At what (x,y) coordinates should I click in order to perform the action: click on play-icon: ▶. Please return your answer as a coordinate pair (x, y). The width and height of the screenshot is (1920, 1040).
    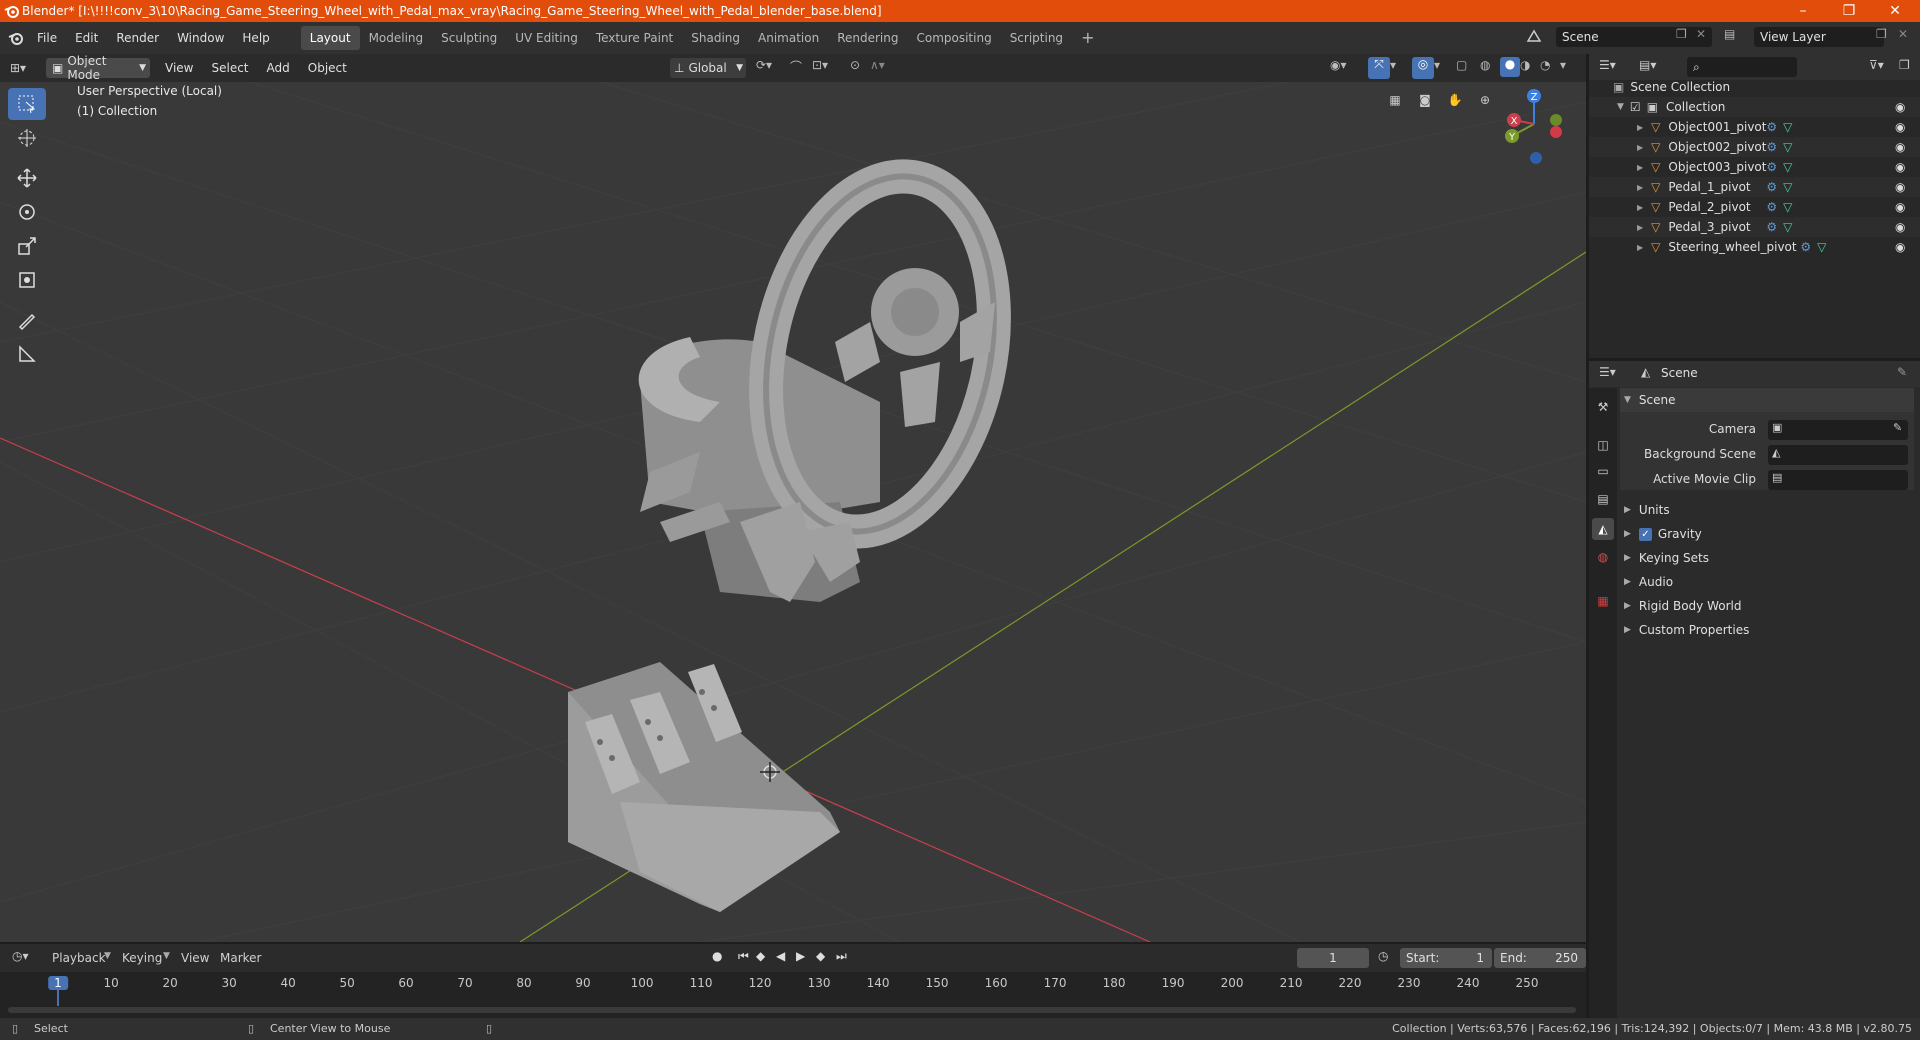
    Looking at the image, I should click on (800, 956).